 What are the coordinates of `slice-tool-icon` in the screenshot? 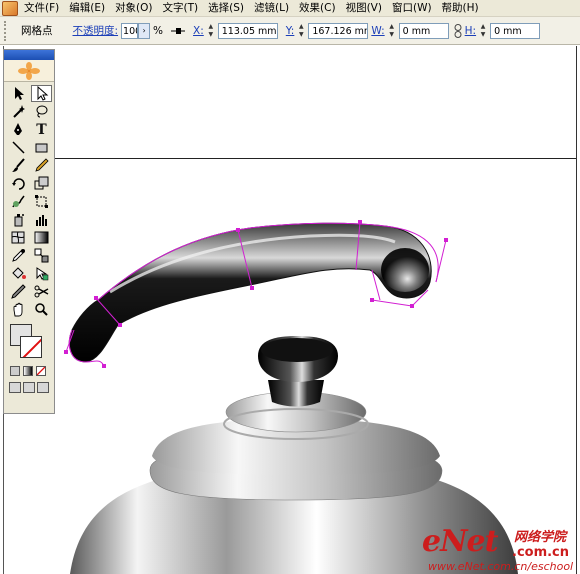 It's located at (18, 291).